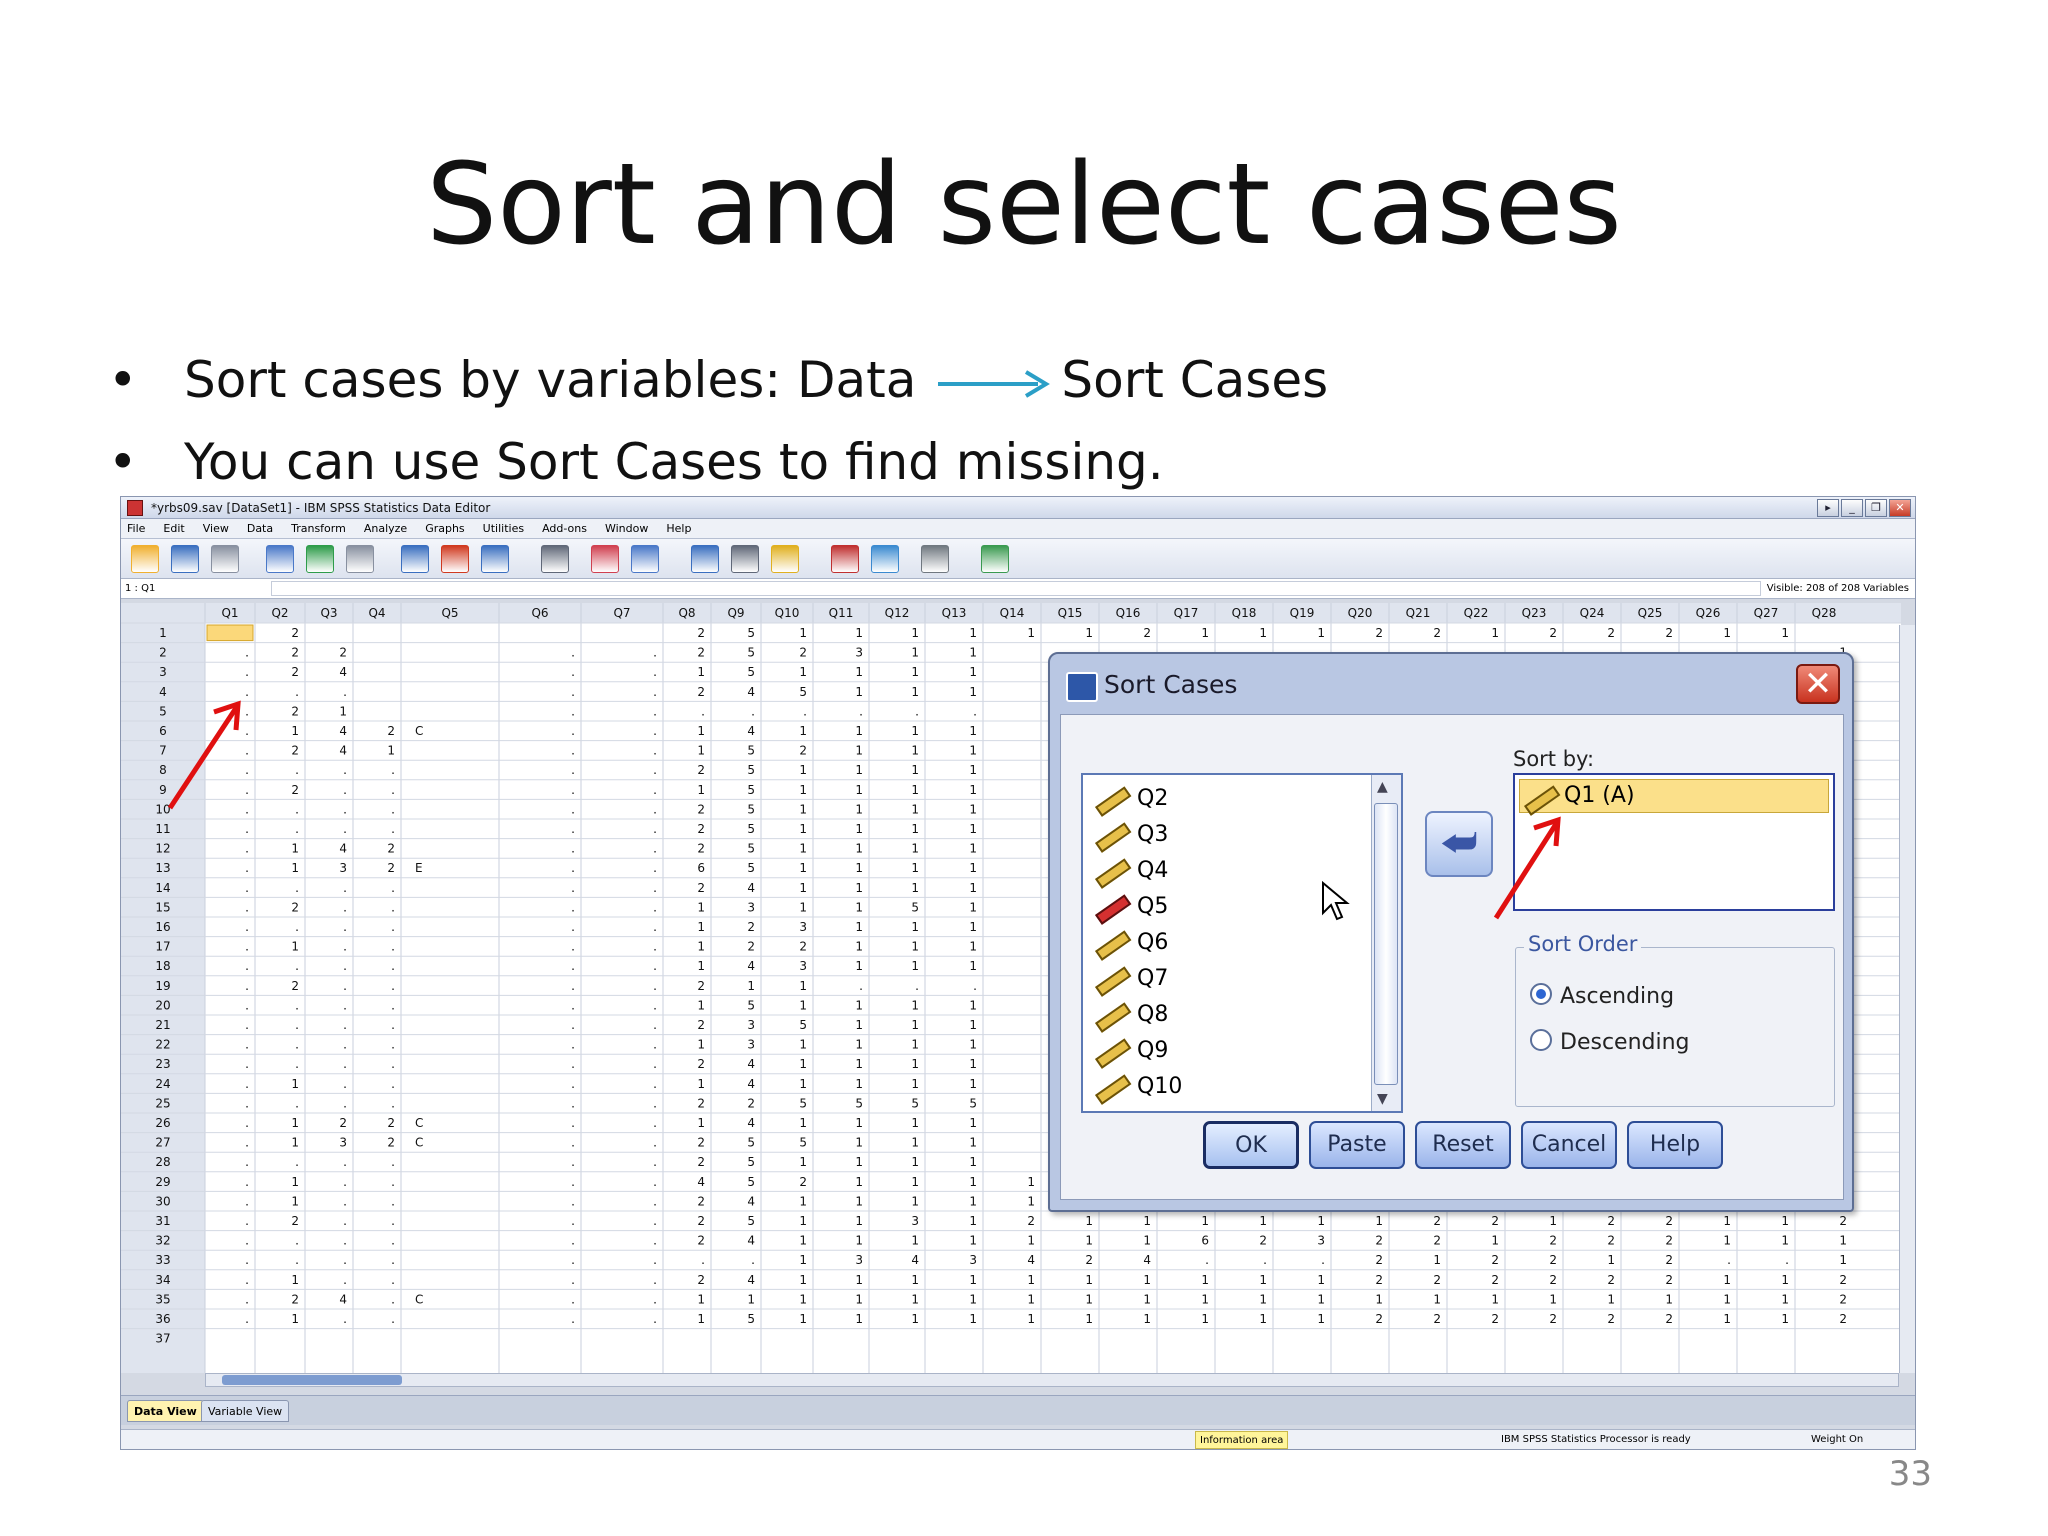 This screenshot has height=1536, width=2048. I want to click on goto-variable-icon, so click(455, 559).